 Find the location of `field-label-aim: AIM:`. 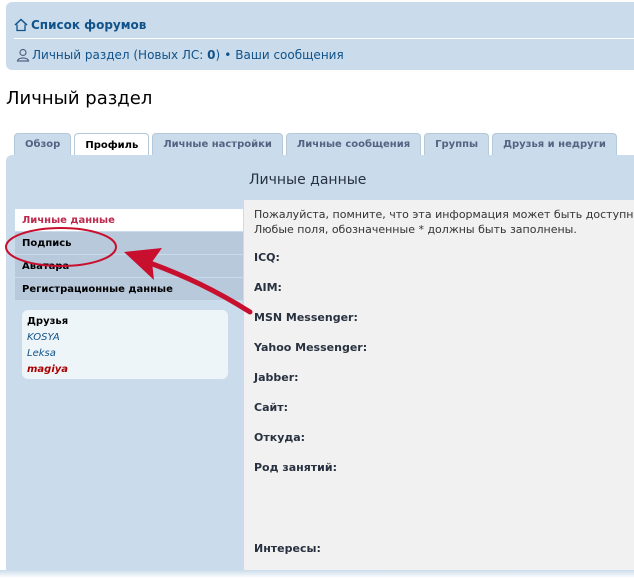

field-label-aim: AIM: is located at coordinates (268, 287).